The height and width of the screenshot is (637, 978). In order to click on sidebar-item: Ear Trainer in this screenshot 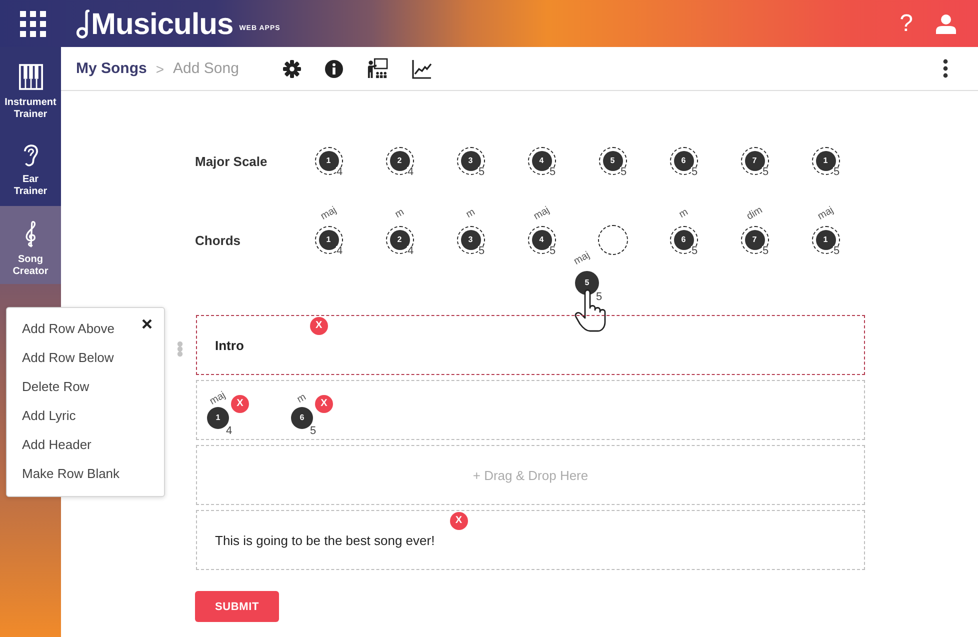, I will do `click(30, 167)`.